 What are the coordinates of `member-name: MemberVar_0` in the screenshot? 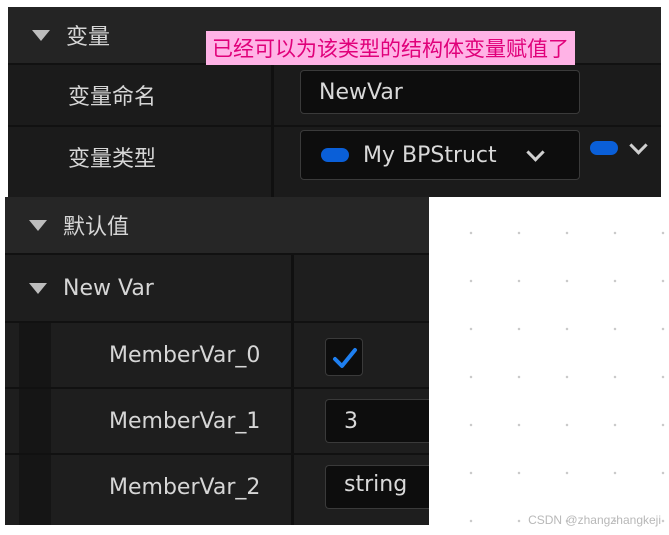 It's located at (185, 355).